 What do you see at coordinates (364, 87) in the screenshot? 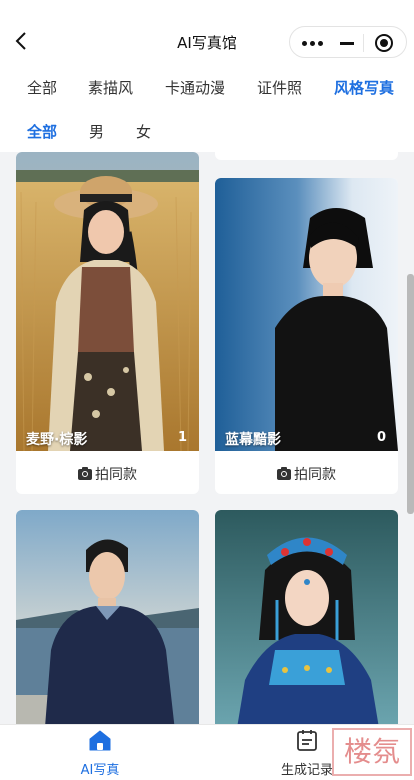
I see `tab-style-portrait: 风格写真` at bounding box center [364, 87].